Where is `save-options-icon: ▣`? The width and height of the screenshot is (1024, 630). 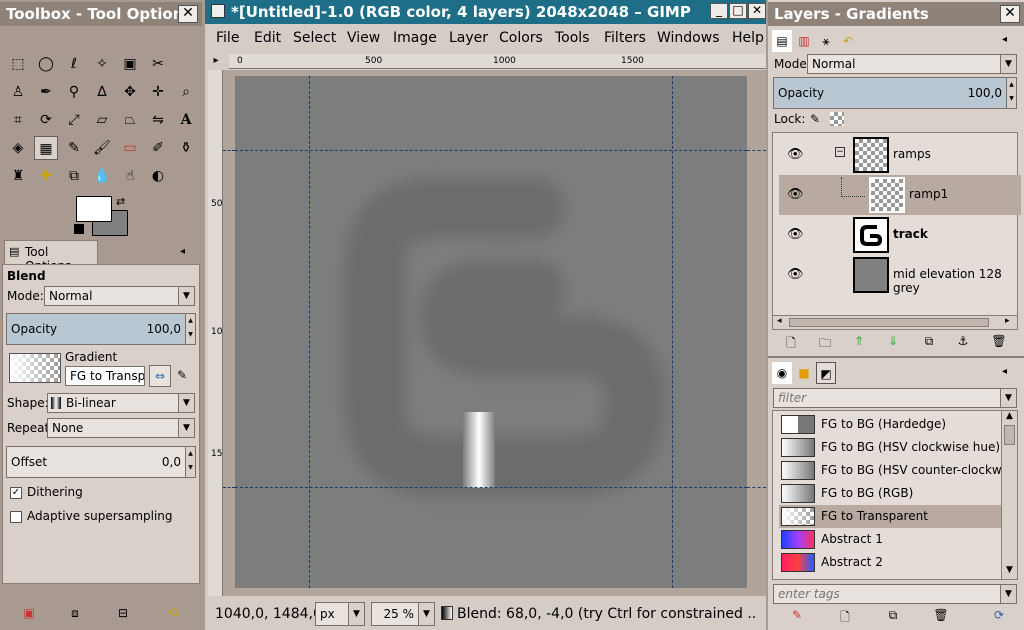
save-options-icon: ▣ is located at coordinates (29, 613).